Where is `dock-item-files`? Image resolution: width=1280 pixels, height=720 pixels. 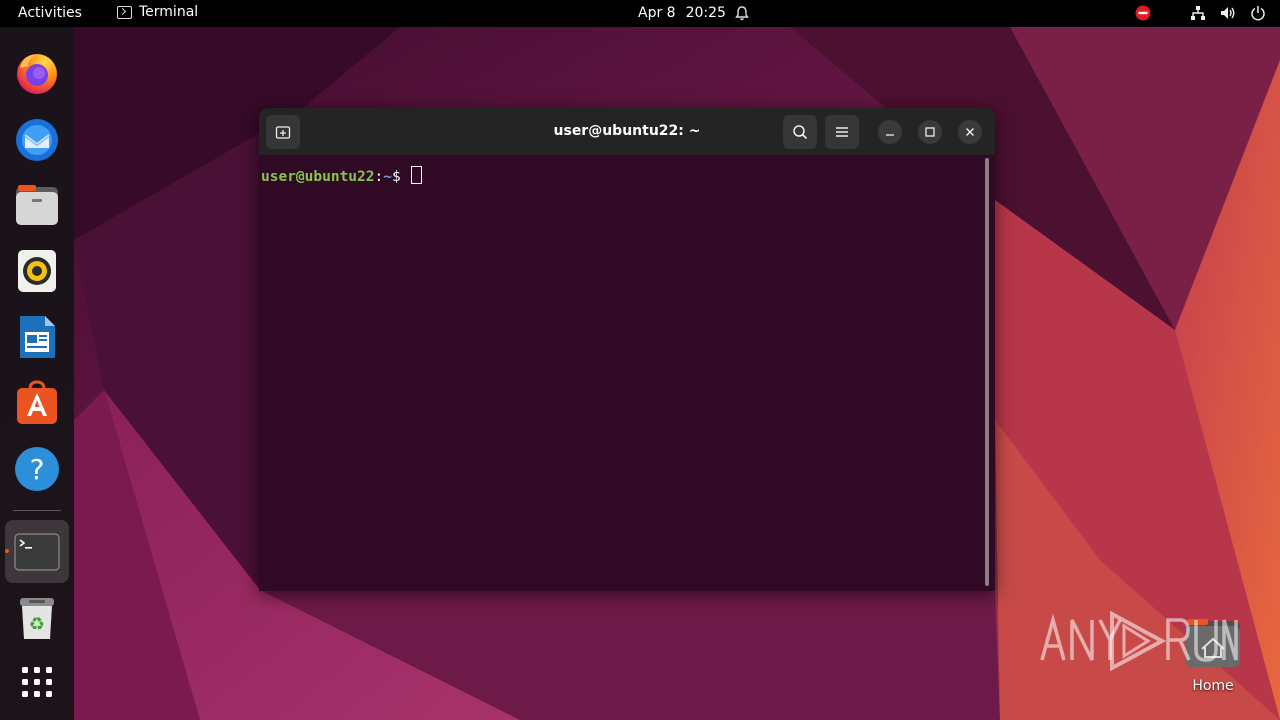 dock-item-files is located at coordinates (37, 205).